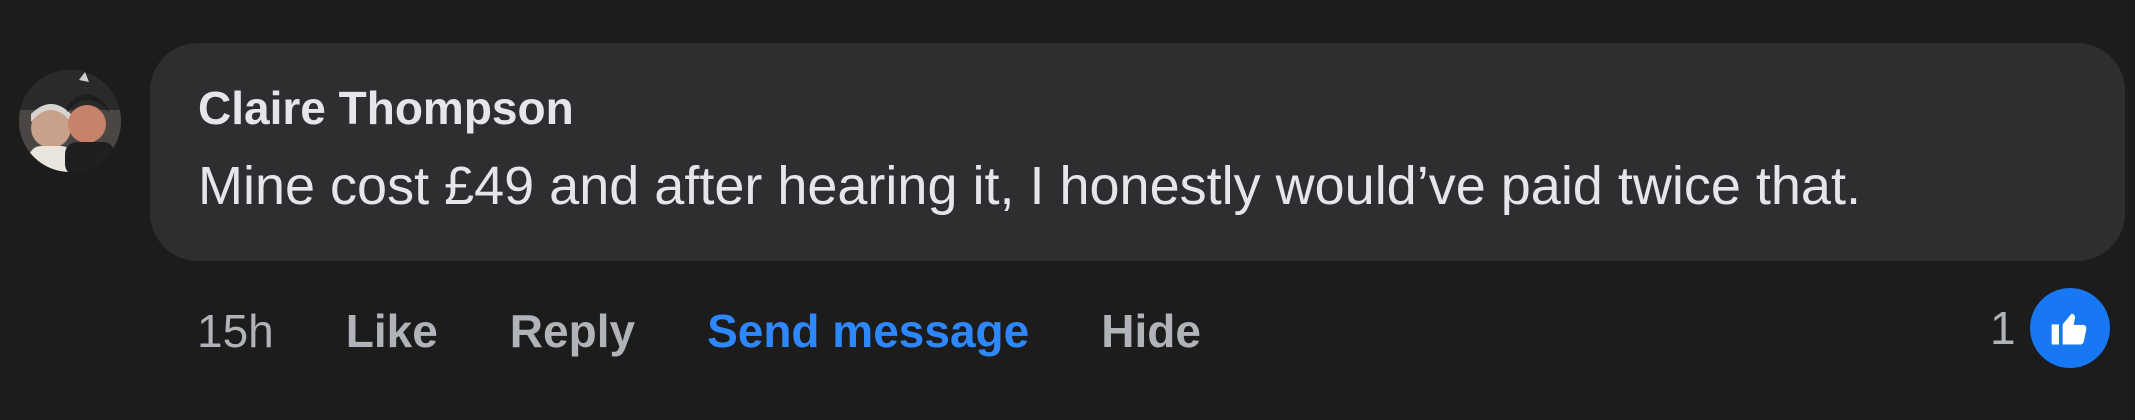  I want to click on send-message-button: Send message, so click(868, 331).